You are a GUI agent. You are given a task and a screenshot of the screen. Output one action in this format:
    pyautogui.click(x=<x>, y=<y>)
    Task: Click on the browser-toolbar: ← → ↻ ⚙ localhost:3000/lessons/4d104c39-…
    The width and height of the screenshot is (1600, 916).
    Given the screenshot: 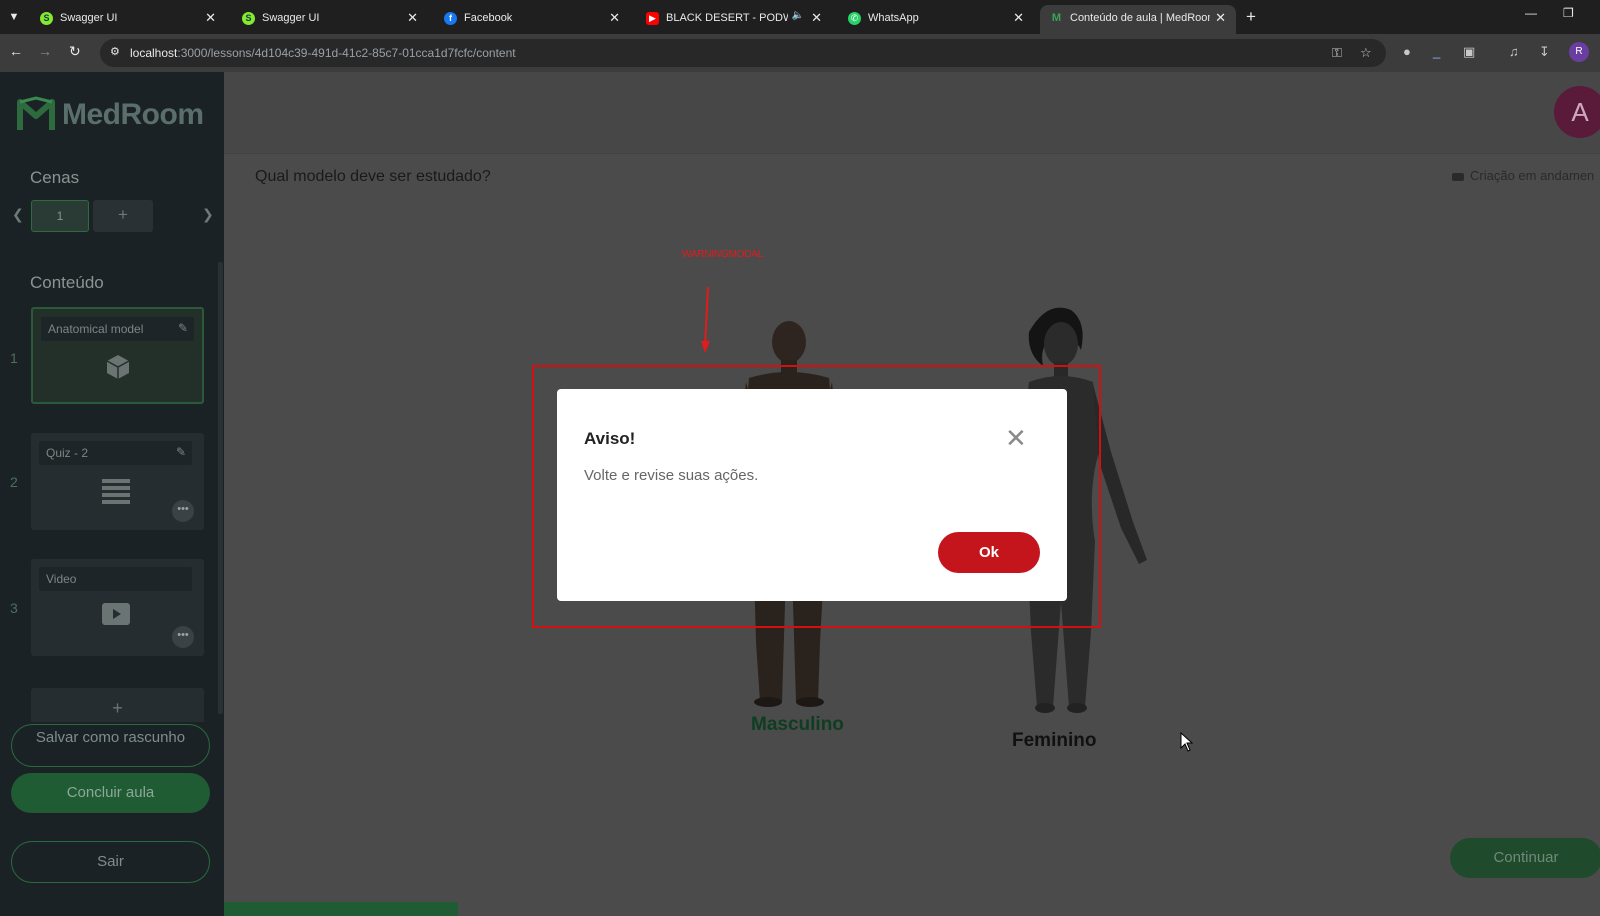 What is the action you would take?
    pyautogui.click(x=800, y=53)
    